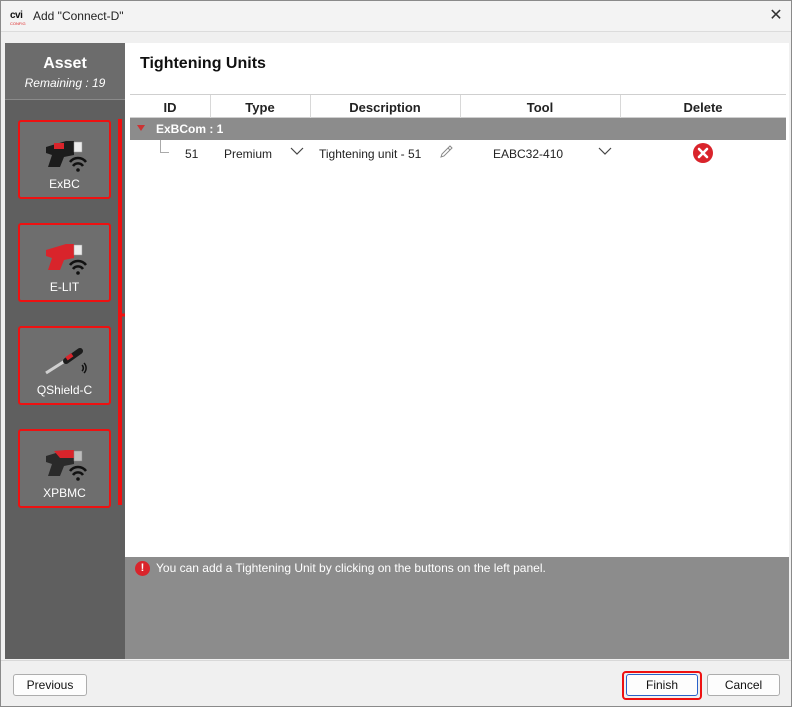 The image size is (792, 707). I want to click on asset-remaining-count: Remaining : 19, so click(65, 83).